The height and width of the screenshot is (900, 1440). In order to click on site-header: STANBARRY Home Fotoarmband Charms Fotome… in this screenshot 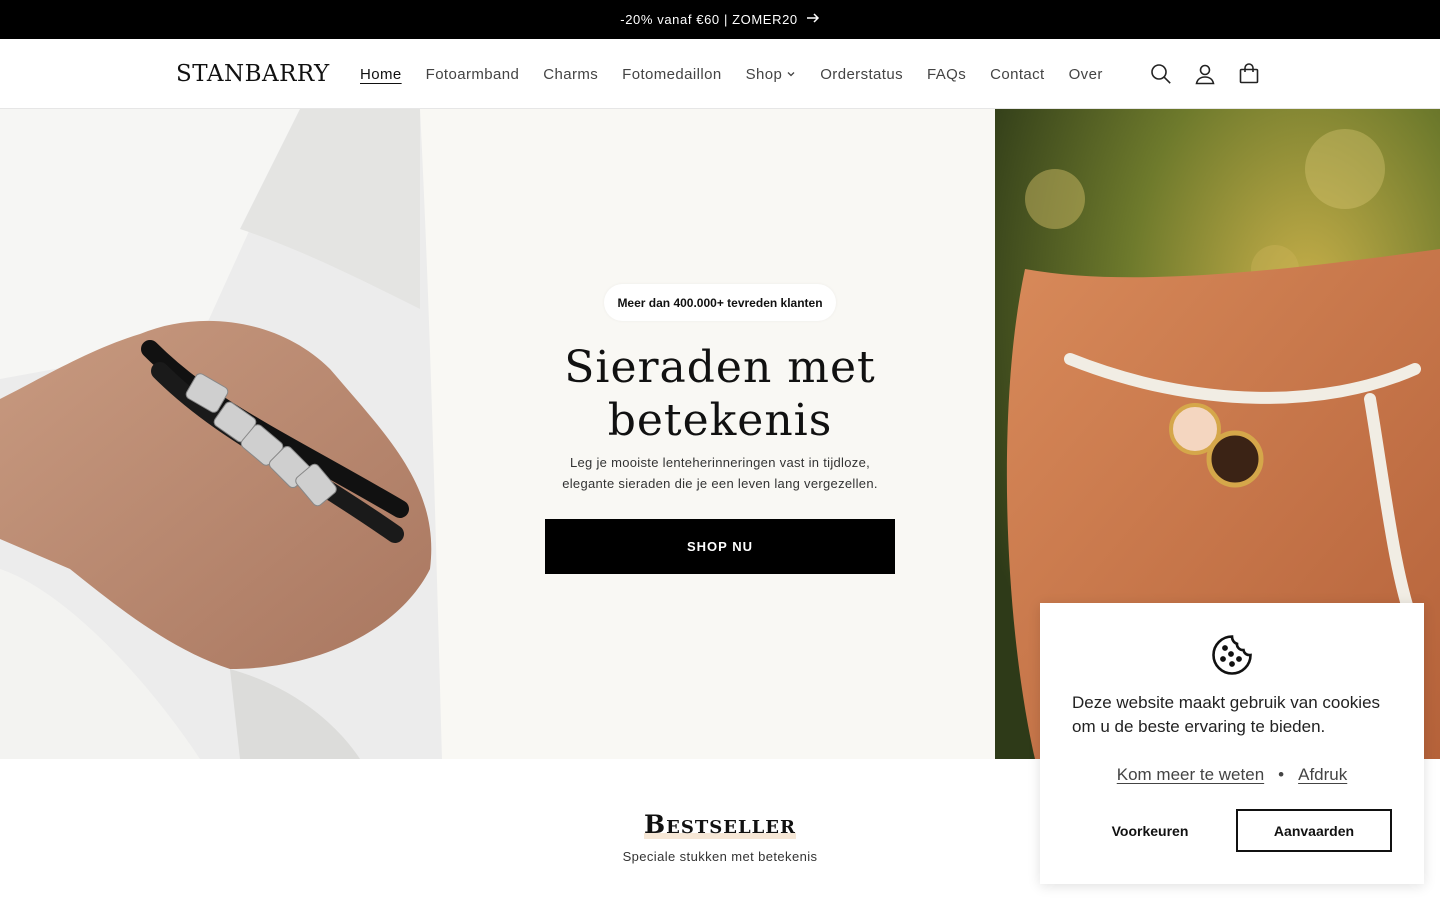, I will do `click(720, 74)`.